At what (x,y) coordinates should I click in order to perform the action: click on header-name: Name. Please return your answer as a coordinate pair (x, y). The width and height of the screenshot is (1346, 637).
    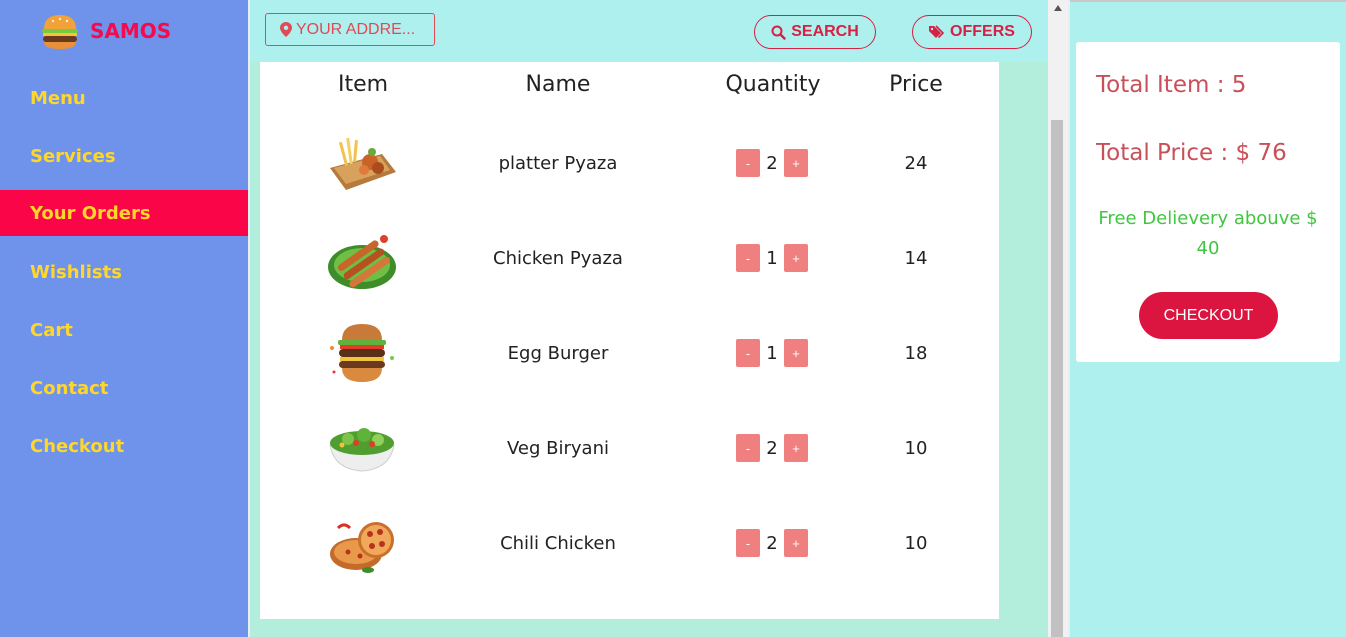
    Looking at the image, I should click on (558, 84).